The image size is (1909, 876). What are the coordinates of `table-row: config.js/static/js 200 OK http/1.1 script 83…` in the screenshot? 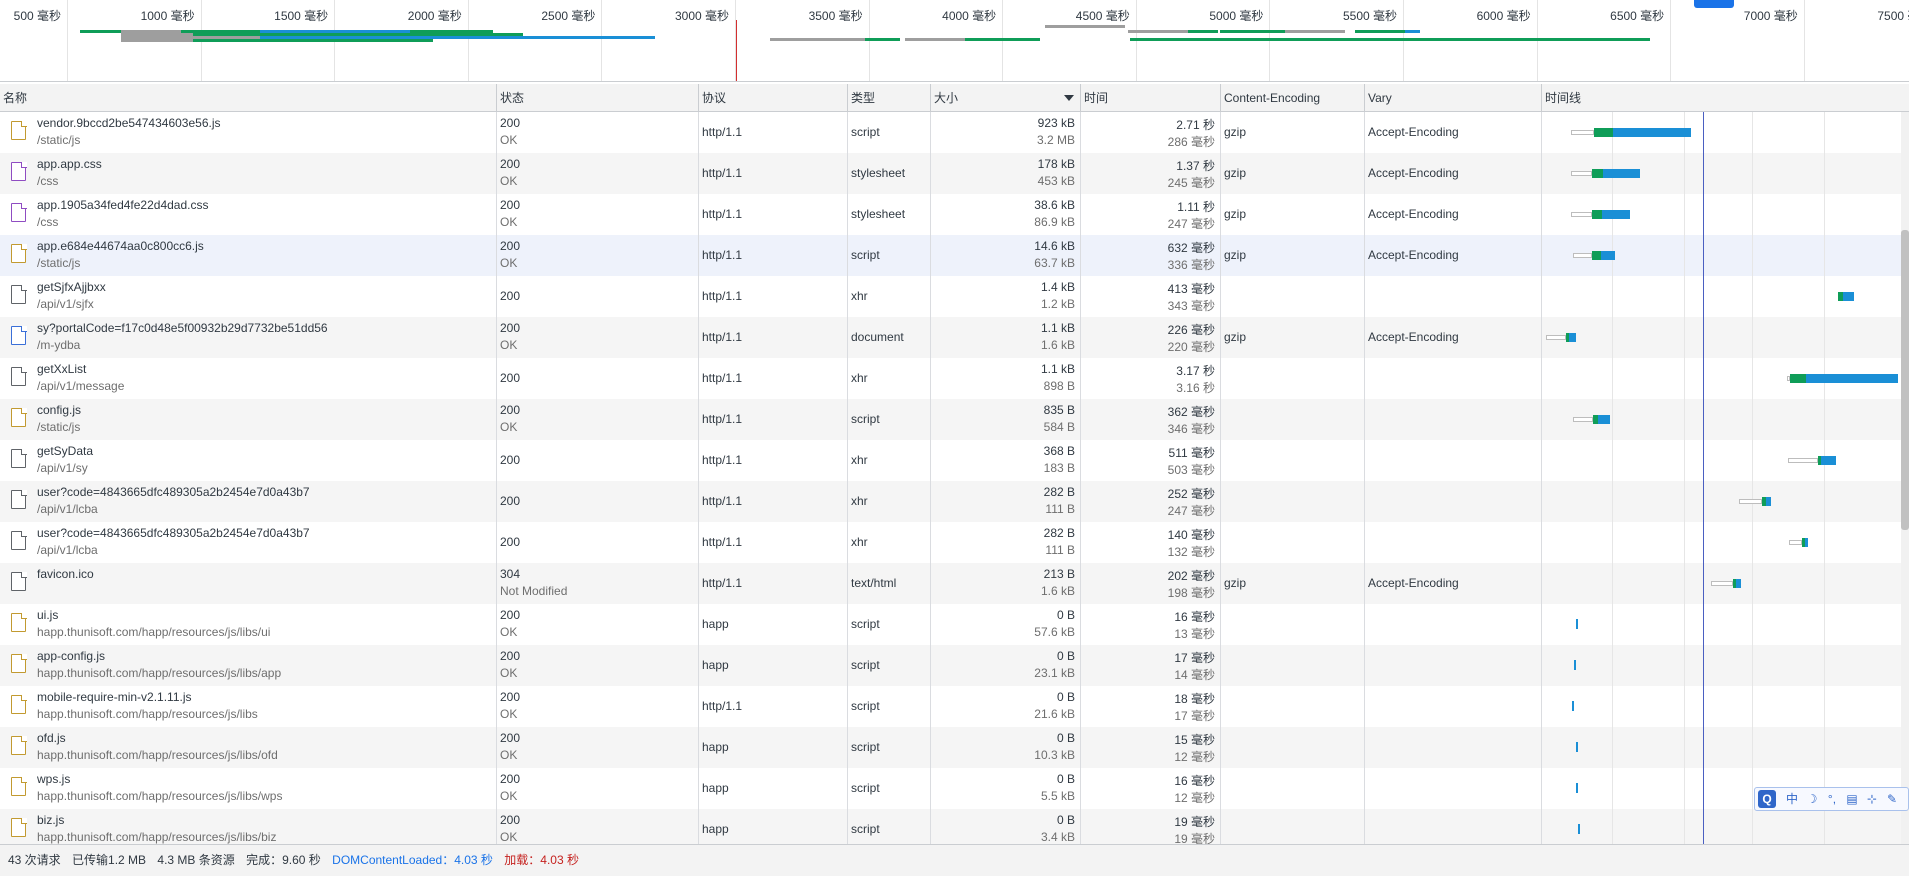 It's located at (954, 419).